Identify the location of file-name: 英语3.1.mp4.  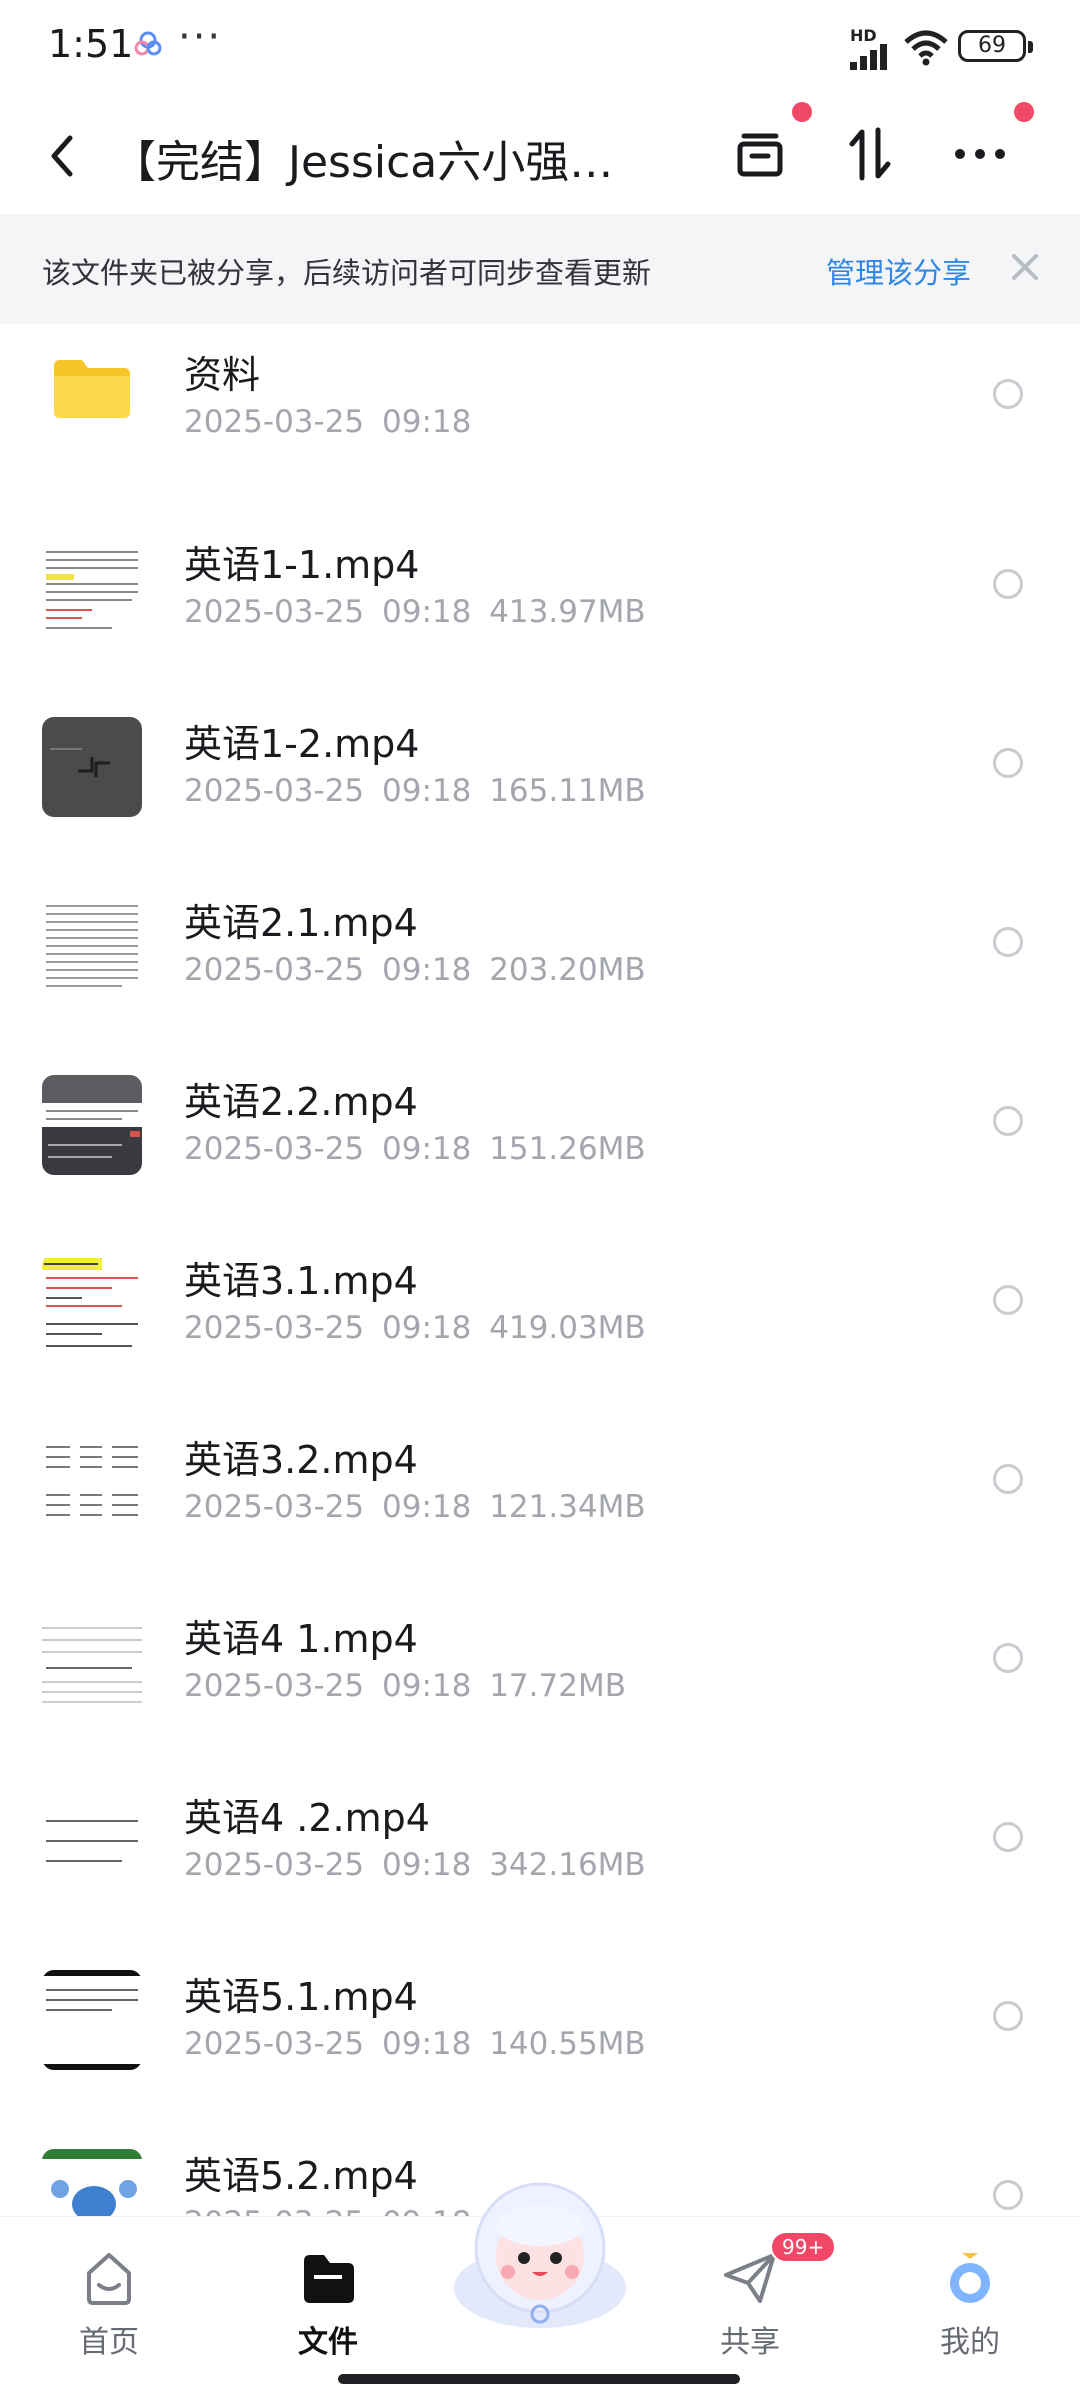
(301, 1281).